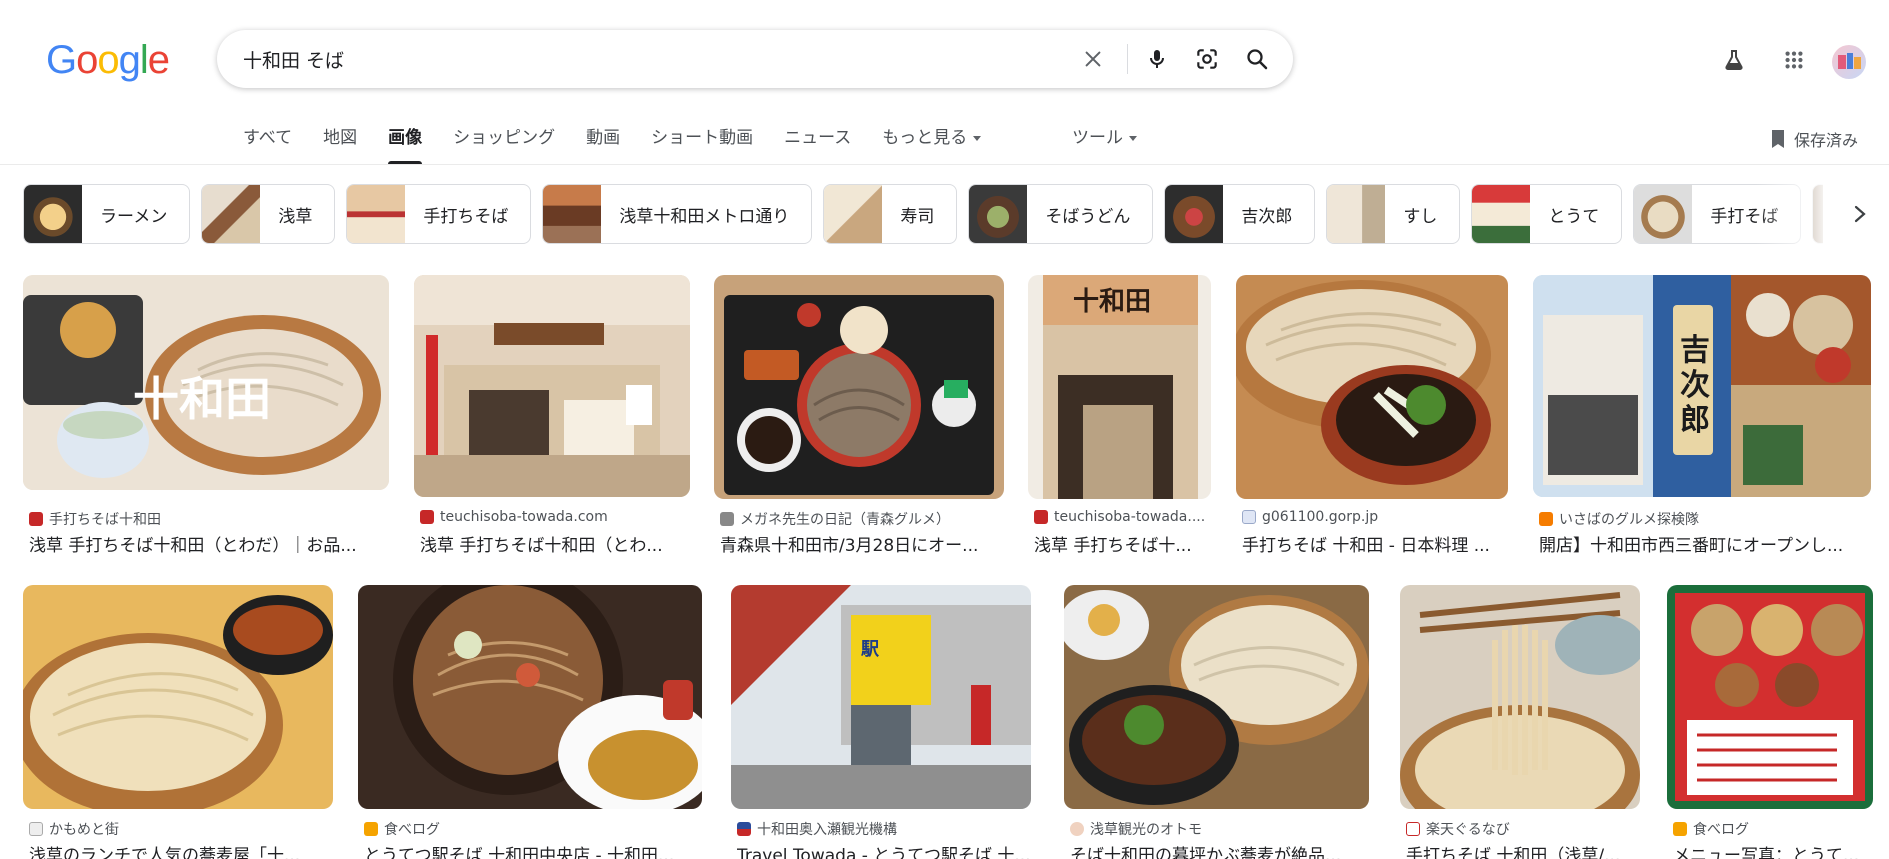 Image resolution: width=1889 pixels, height=859 pixels. I want to click on chip-sushi: 寿司, so click(890, 214).